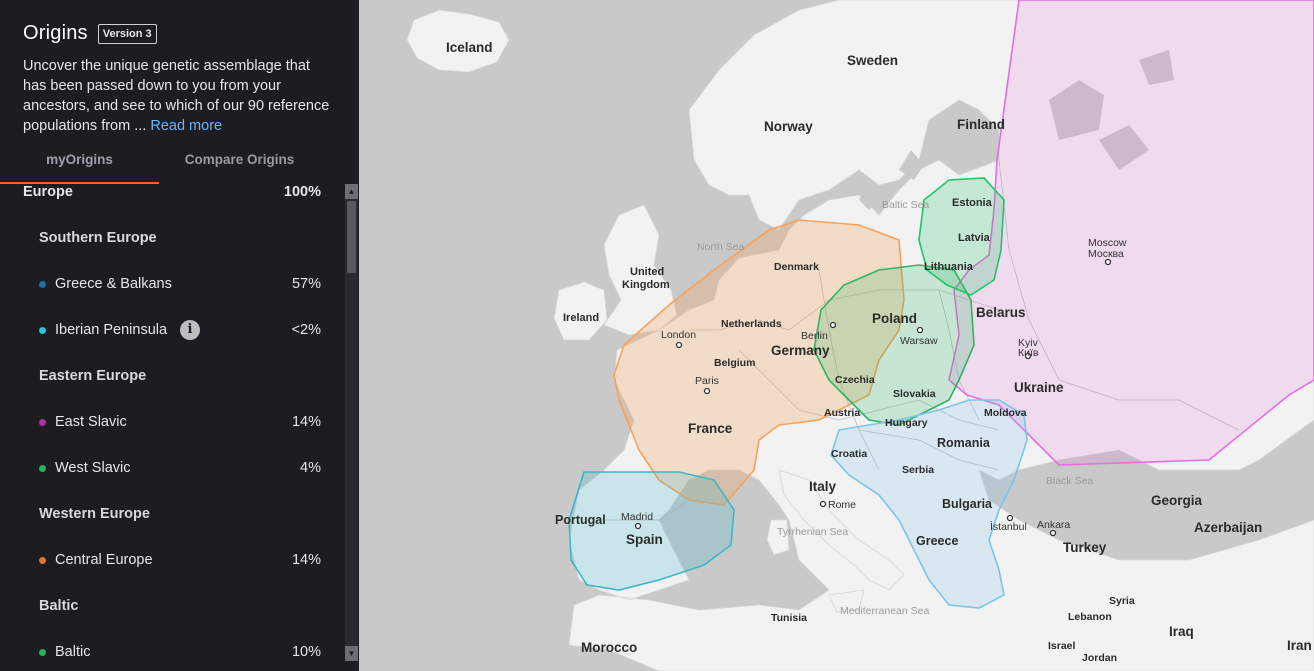 This screenshot has height=671, width=1314. I want to click on page-title: Origins, so click(55, 33).